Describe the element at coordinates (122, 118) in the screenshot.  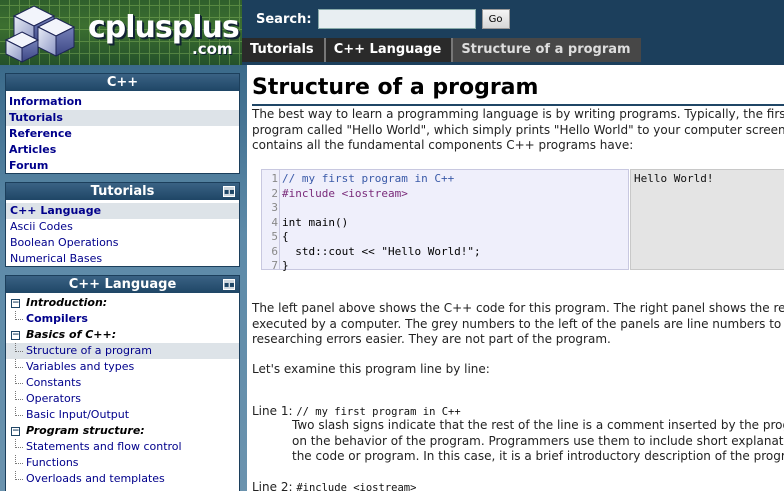
I see `sidebar-item-tutorials: Tutorials` at that location.